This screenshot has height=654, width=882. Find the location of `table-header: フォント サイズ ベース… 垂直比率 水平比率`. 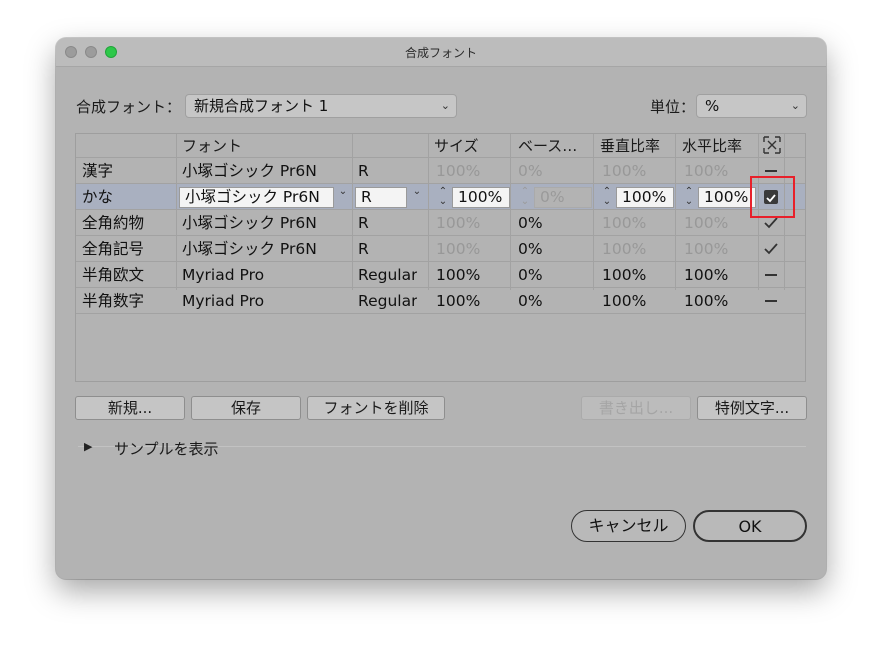

table-header: フォント サイズ ベース… 垂直比率 水平比率 is located at coordinates (440, 146).